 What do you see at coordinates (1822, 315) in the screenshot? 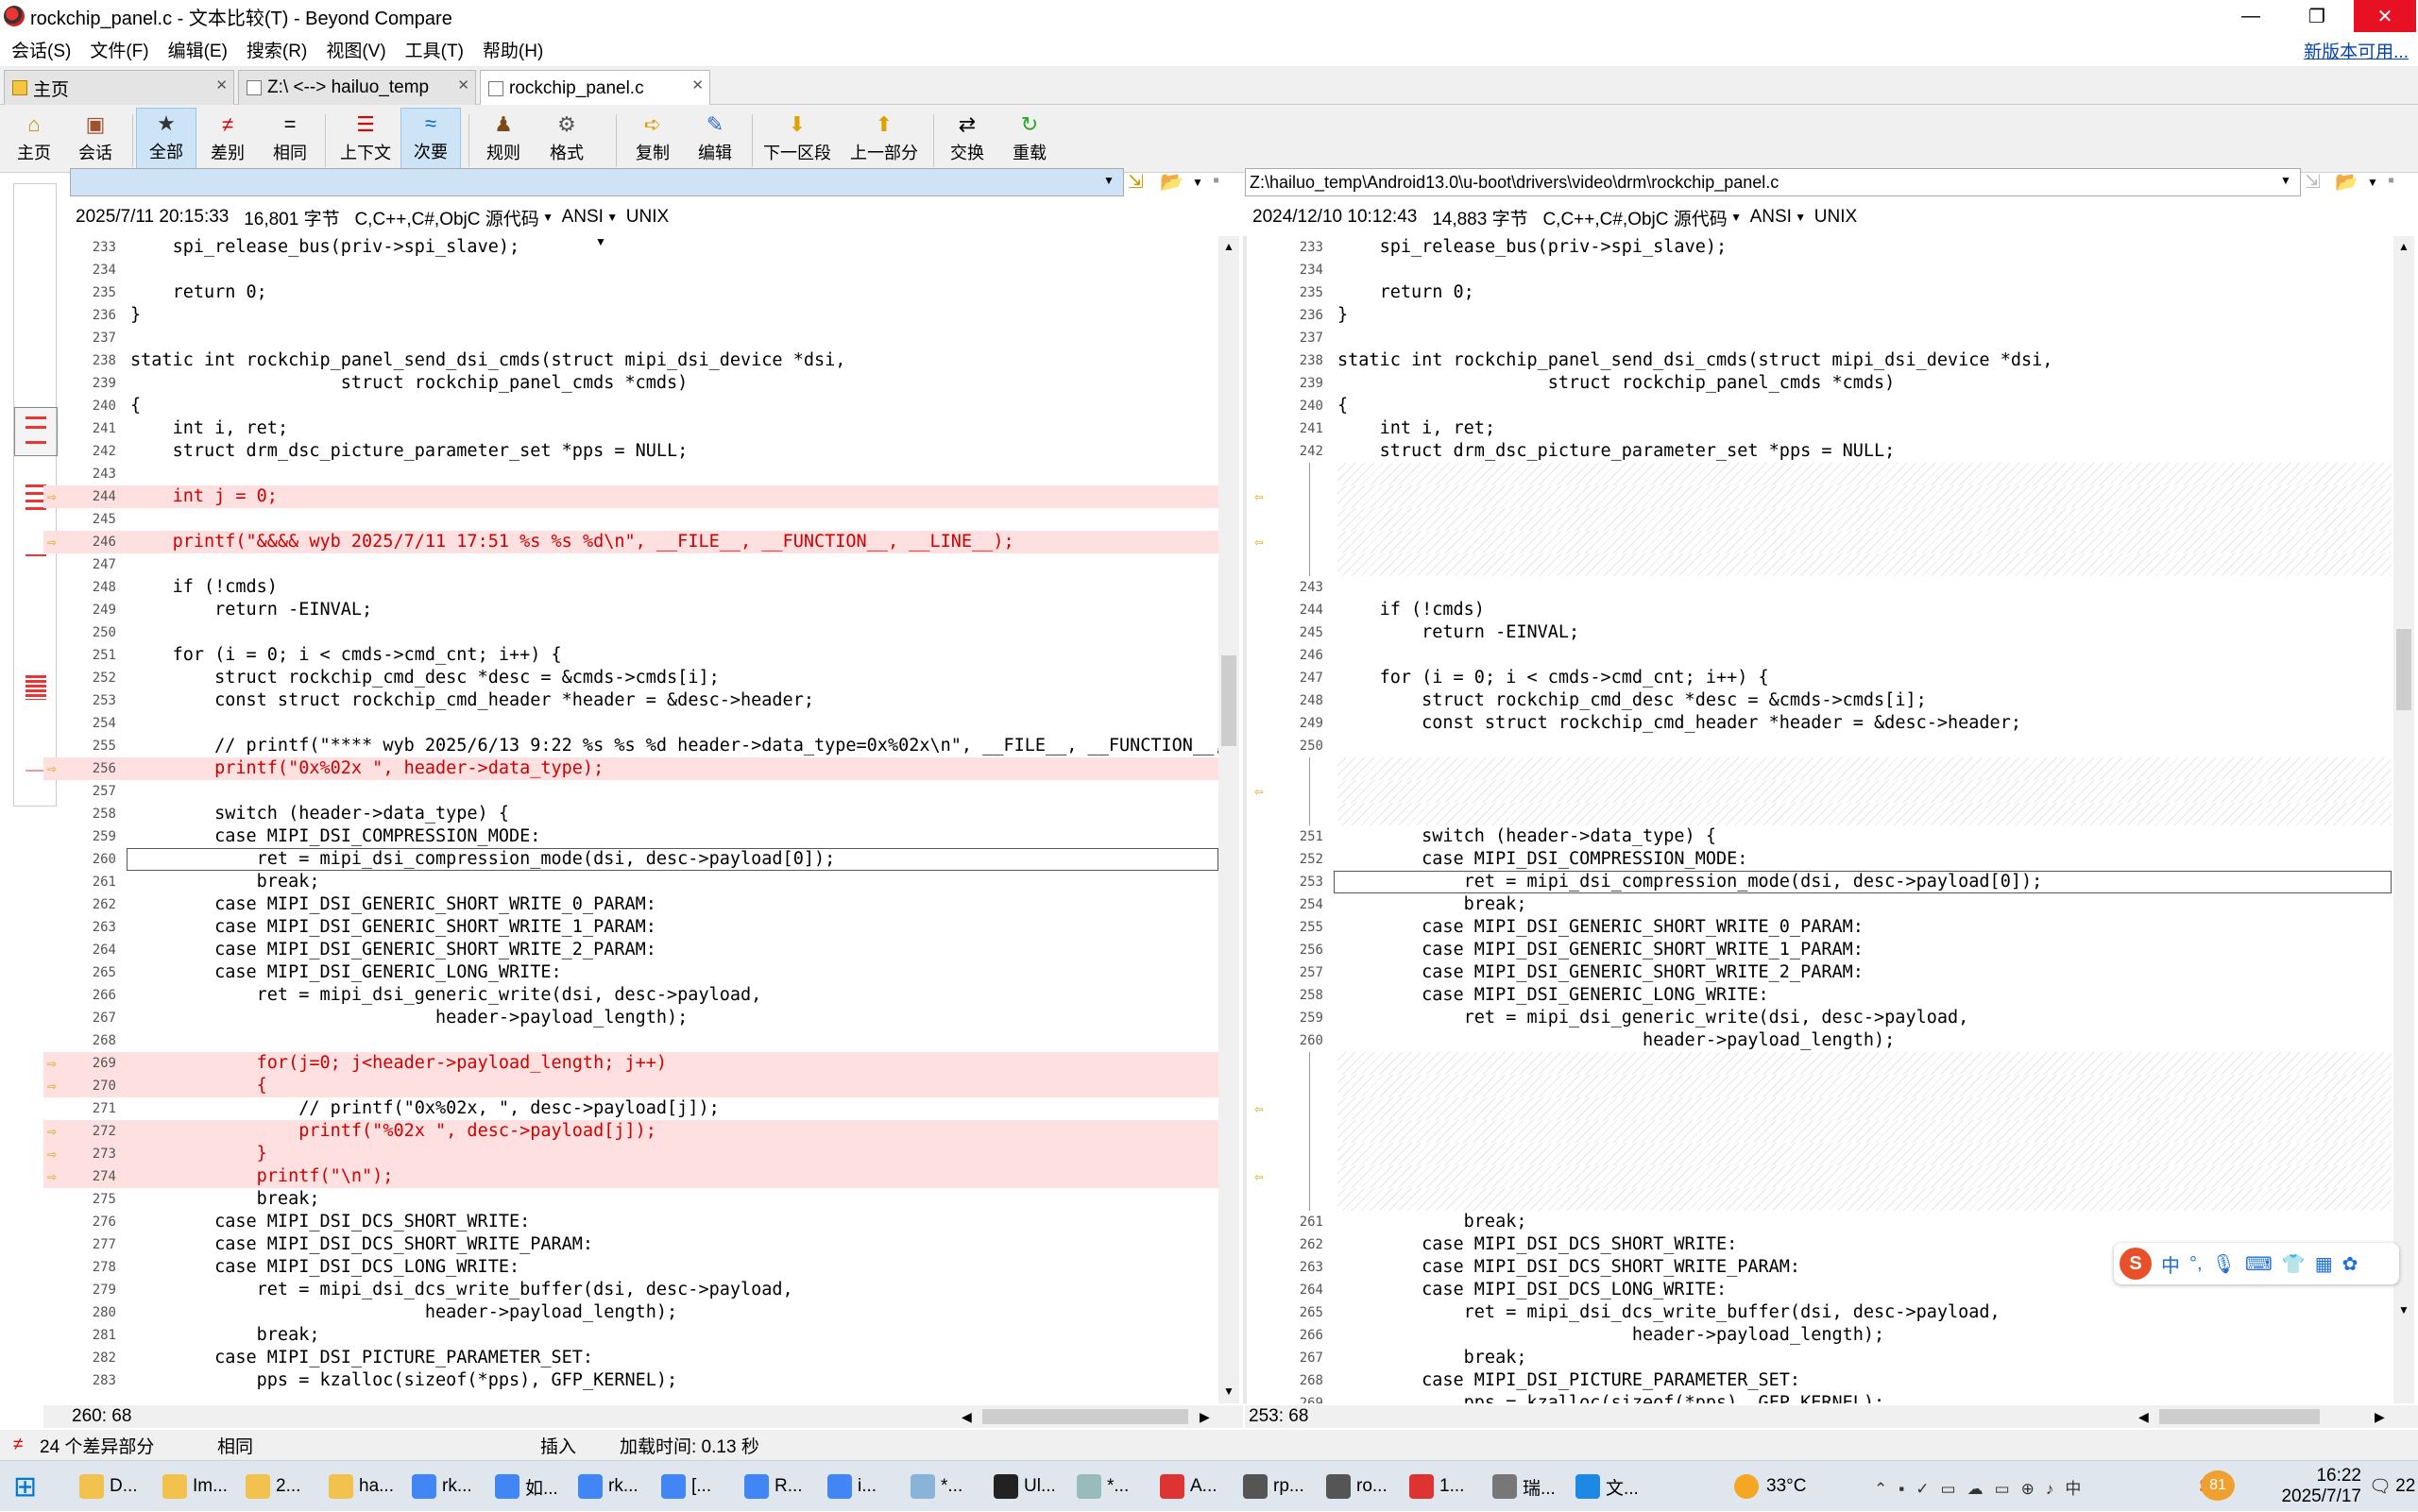
I see `code-line: 236}` at bounding box center [1822, 315].